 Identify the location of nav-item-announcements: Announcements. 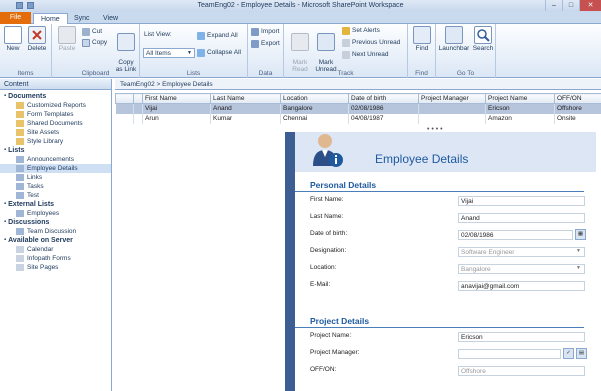
(55, 159).